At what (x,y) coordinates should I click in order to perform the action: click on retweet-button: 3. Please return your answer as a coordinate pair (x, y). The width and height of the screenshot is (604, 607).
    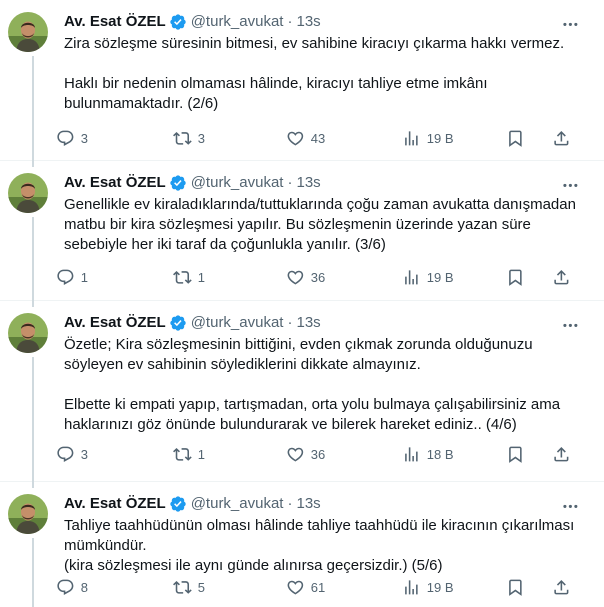
    Looking at the image, I should click on (189, 138).